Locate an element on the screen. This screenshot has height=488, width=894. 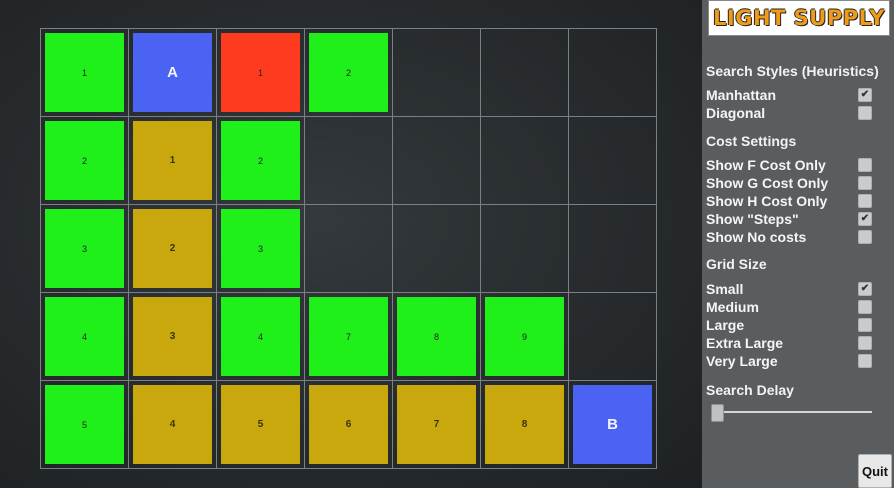
grid-cell: B is located at coordinates (613, 425).